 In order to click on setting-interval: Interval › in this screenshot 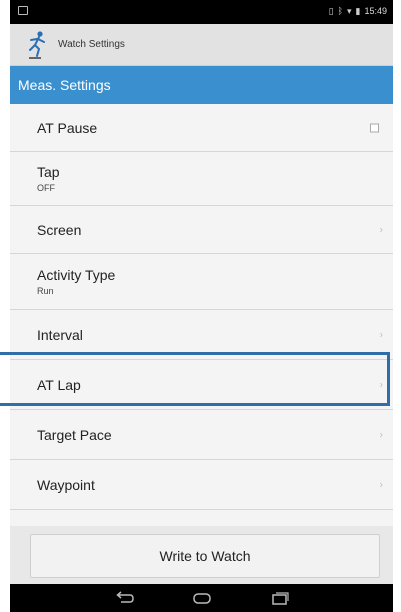, I will do `click(201, 335)`.